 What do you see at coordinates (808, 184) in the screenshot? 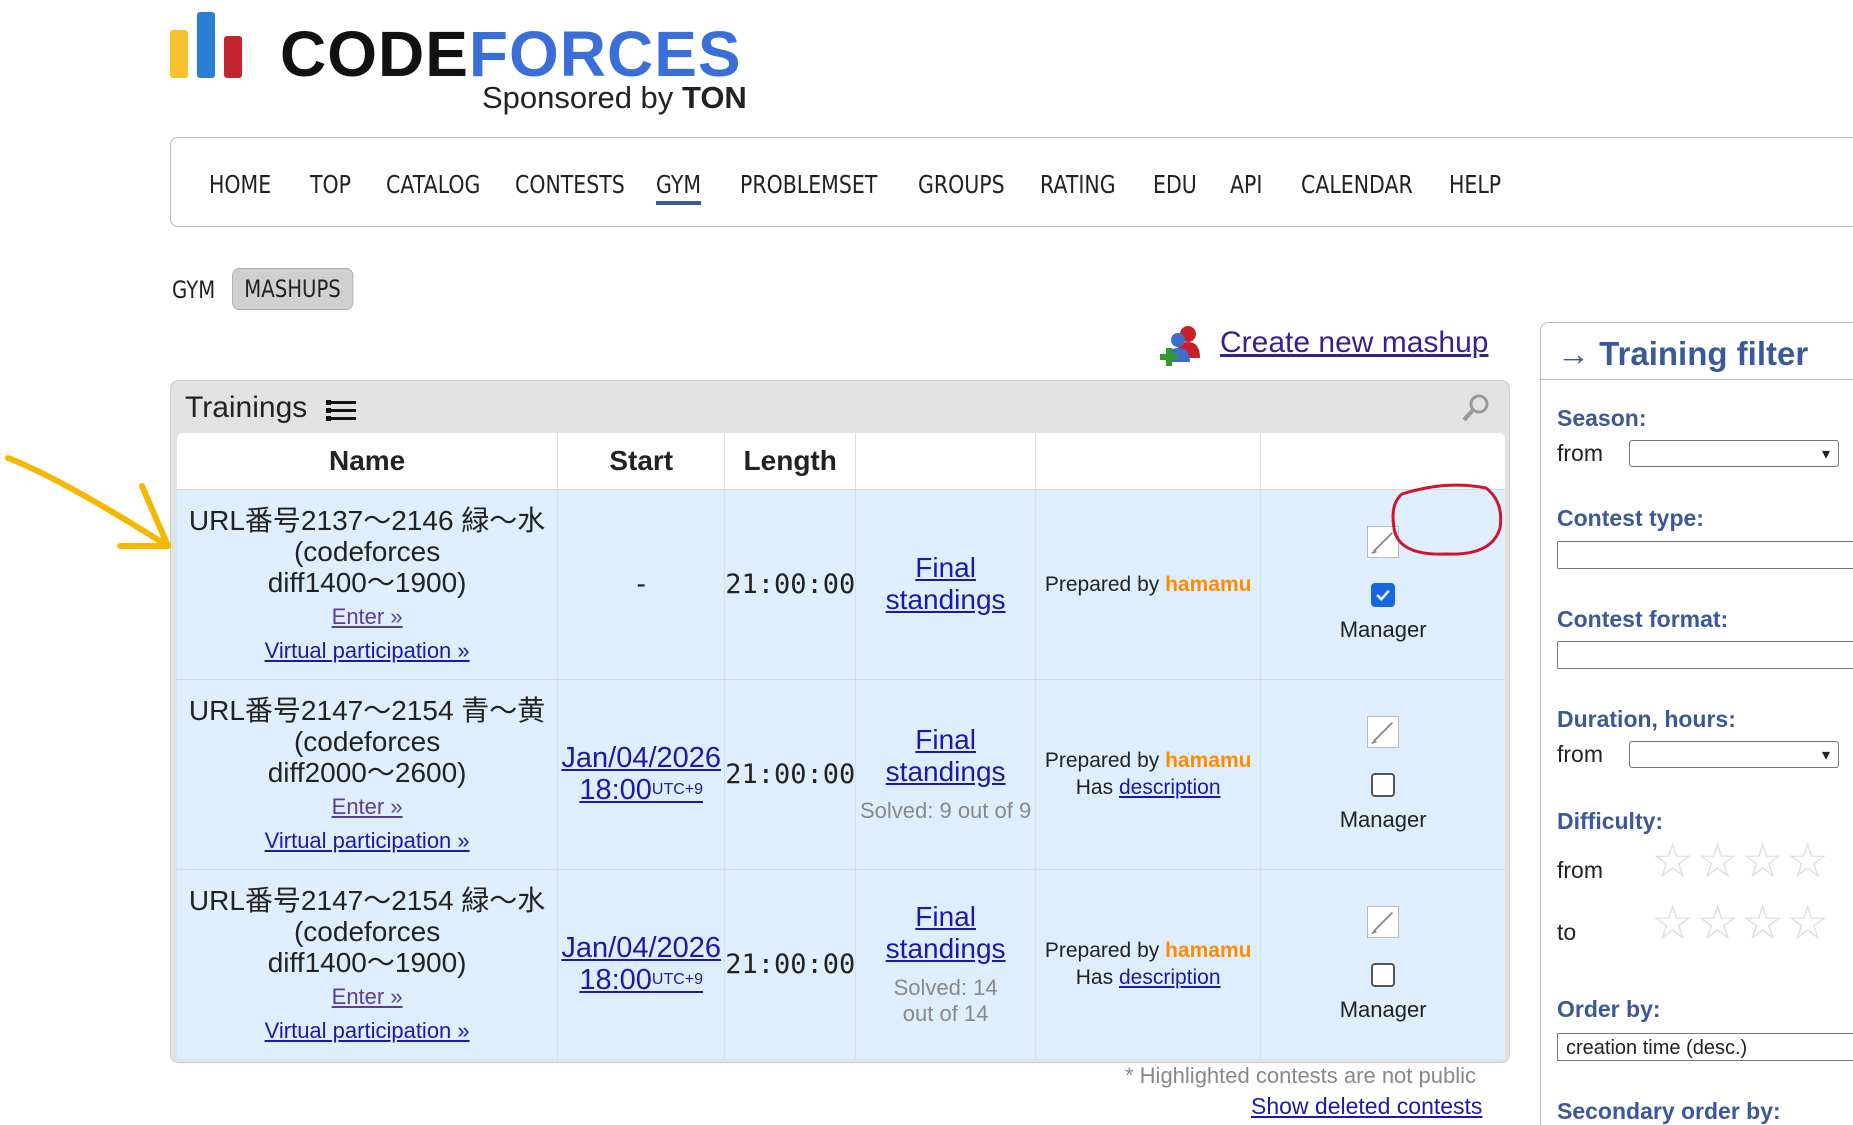
I see `nav-problemset: PROBLEMSET` at bounding box center [808, 184].